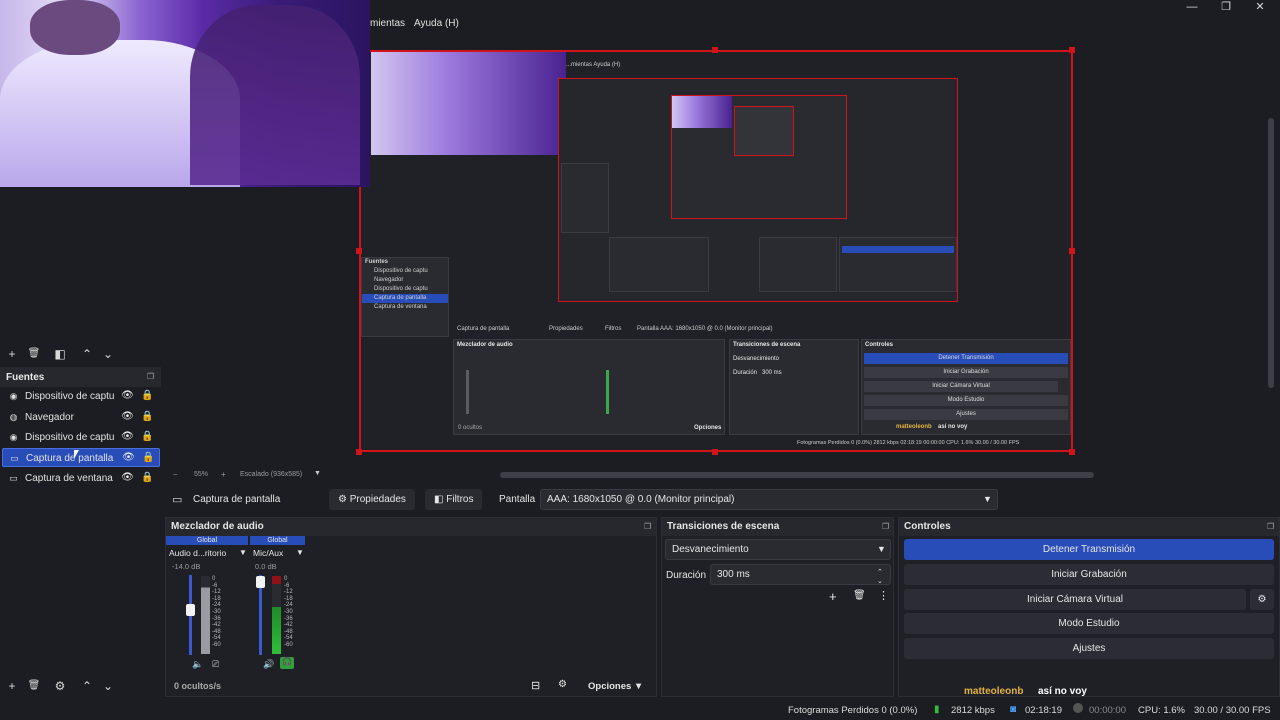 The width and height of the screenshot is (1280, 720). Describe the element at coordinates (1192, 7) in the screenshot. I see `minimize-button: —` at that location.